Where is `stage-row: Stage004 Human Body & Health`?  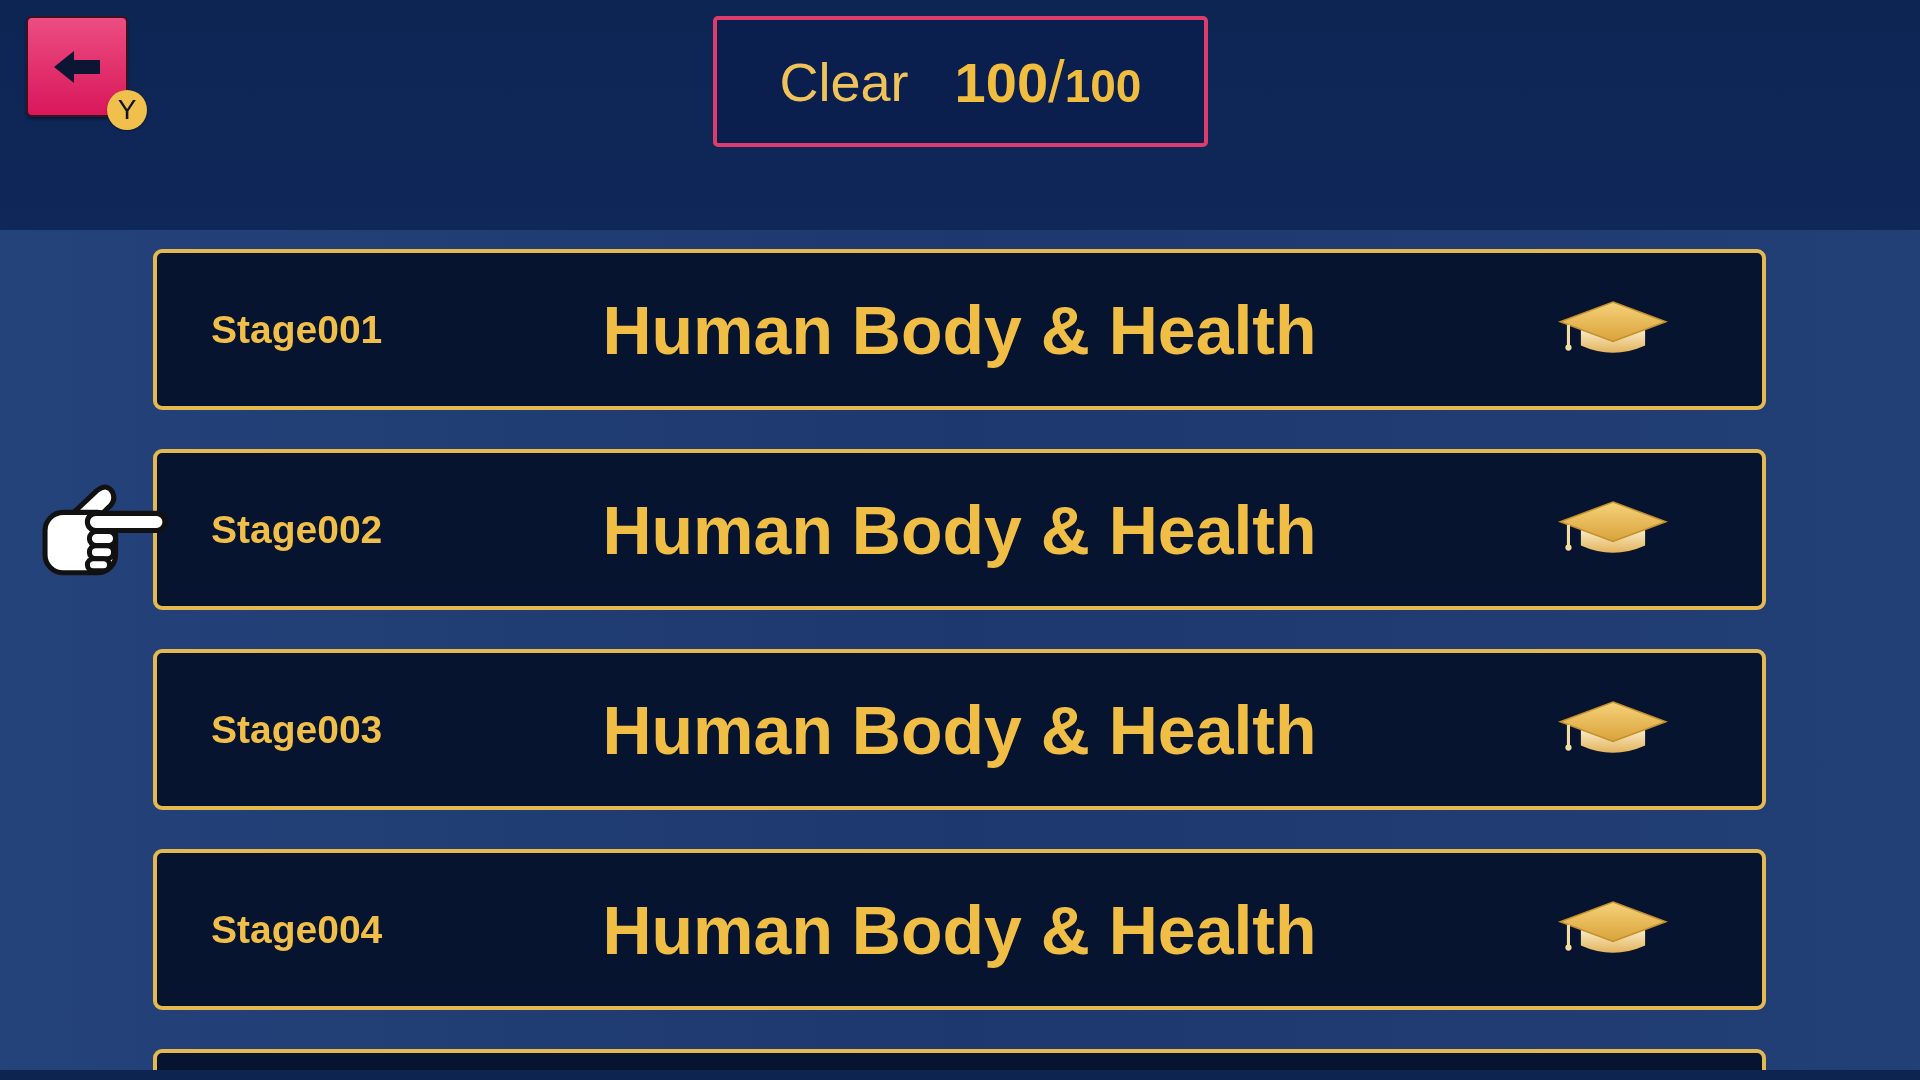
stage-row: Stage004 Human Body & Health is located at coordinates (959, 929).